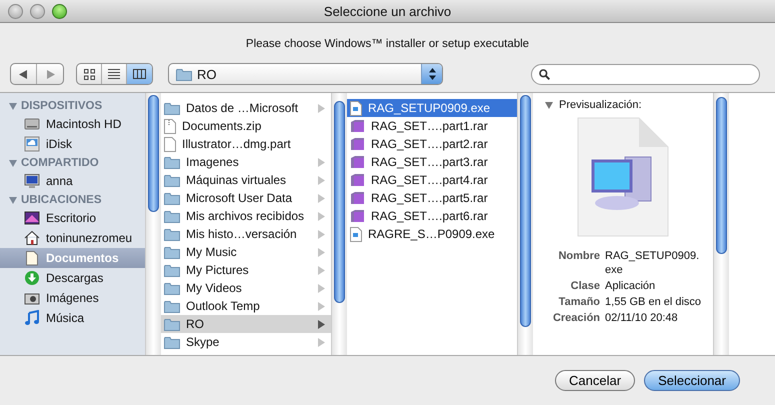 The height and width of the screenshot is (405, 775). Describe the element at coordinates (32, 238) in the screenshot. I see `house-icon` at that location.